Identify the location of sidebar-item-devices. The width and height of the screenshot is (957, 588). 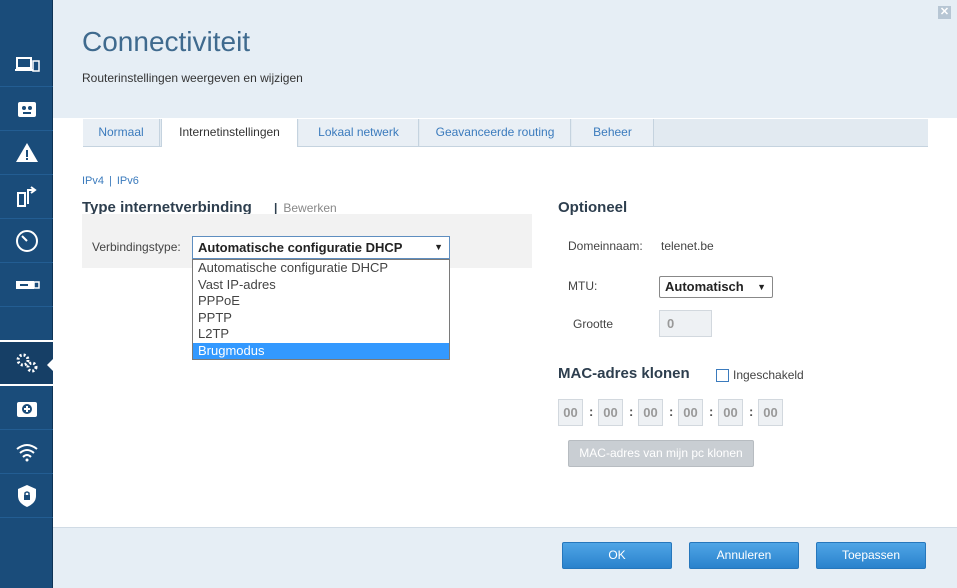
(26, 65).